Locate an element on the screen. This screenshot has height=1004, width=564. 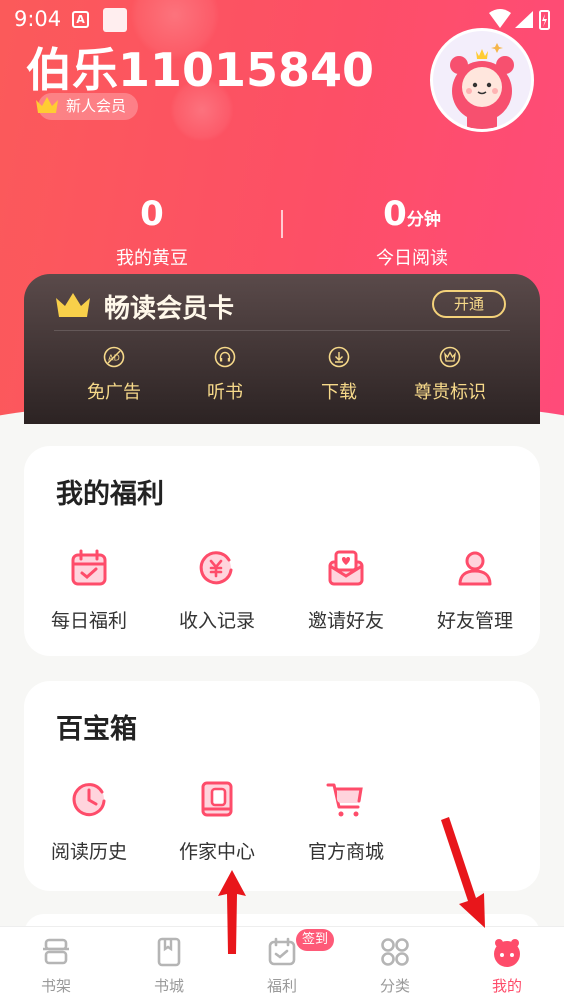
welfare-item-income: 收入记录 is located at coordinates (217, 589).